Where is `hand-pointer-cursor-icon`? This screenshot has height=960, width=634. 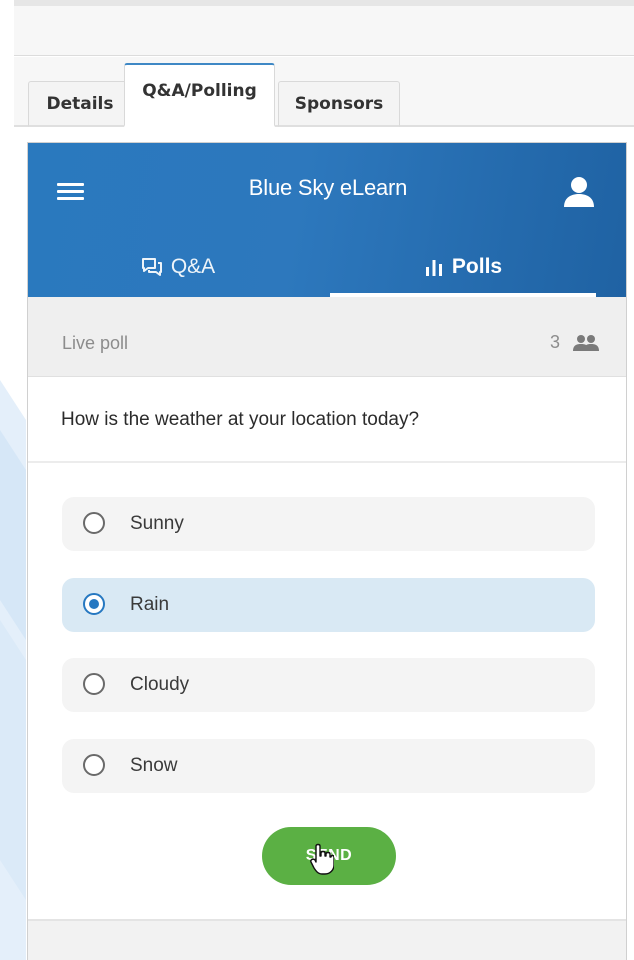 hand-pointer-cursor-icon is located at coordinates (322, 859).